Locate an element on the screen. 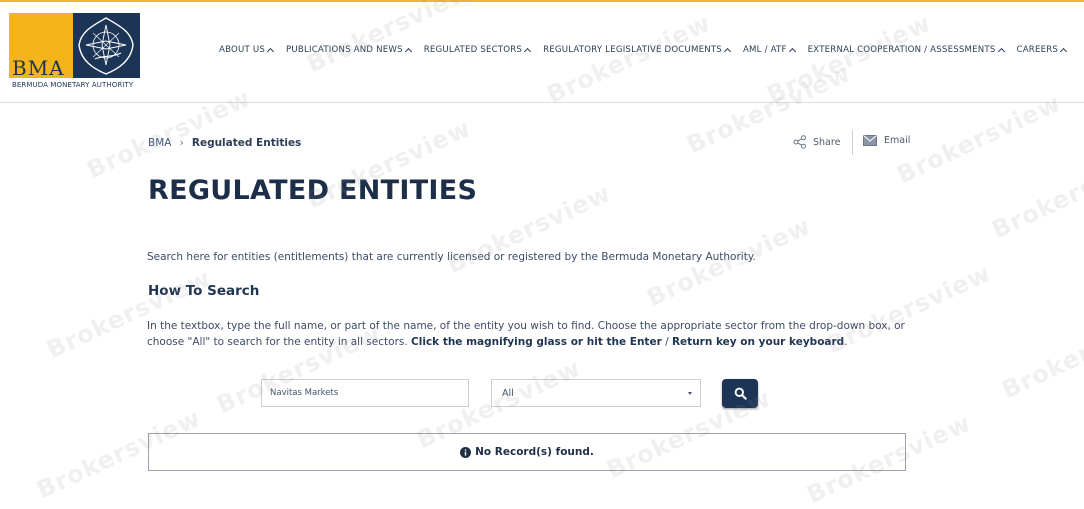 The image size is (1084, 509). nav-item-regulated-sectors: REGULATED SECTORS is located at coordinates (477, 50).